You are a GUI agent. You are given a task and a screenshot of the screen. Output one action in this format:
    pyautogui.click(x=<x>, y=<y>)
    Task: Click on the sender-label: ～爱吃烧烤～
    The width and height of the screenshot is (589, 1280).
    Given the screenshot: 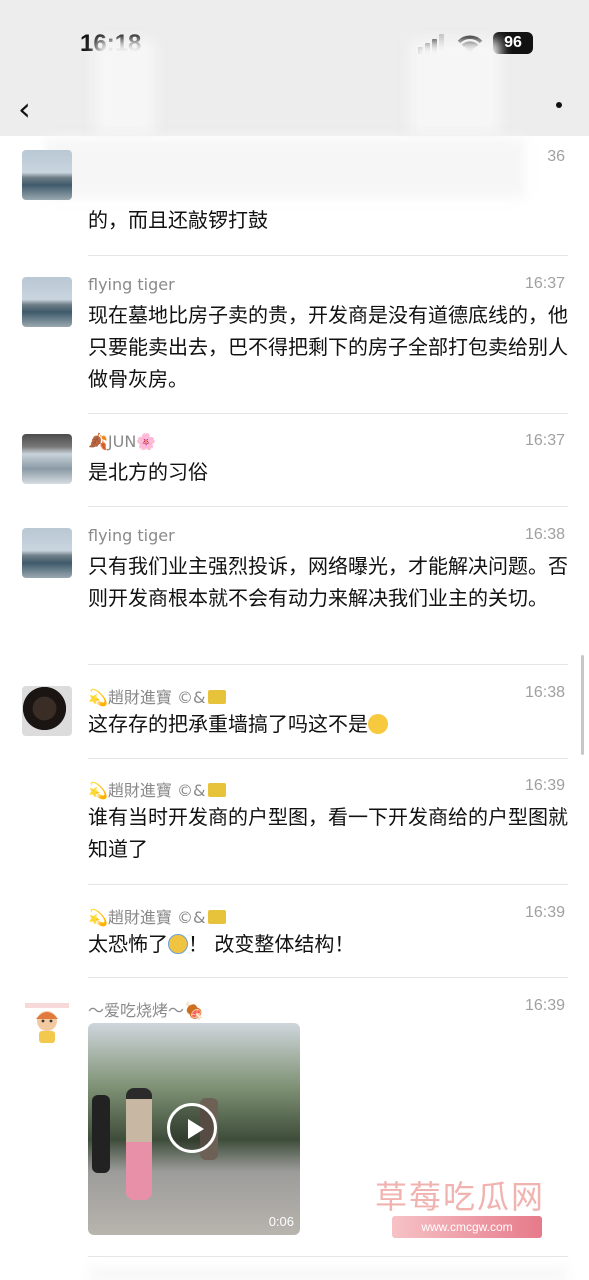 What is the action you would take?
    pyautogui.click(x=136, y=1010)
    